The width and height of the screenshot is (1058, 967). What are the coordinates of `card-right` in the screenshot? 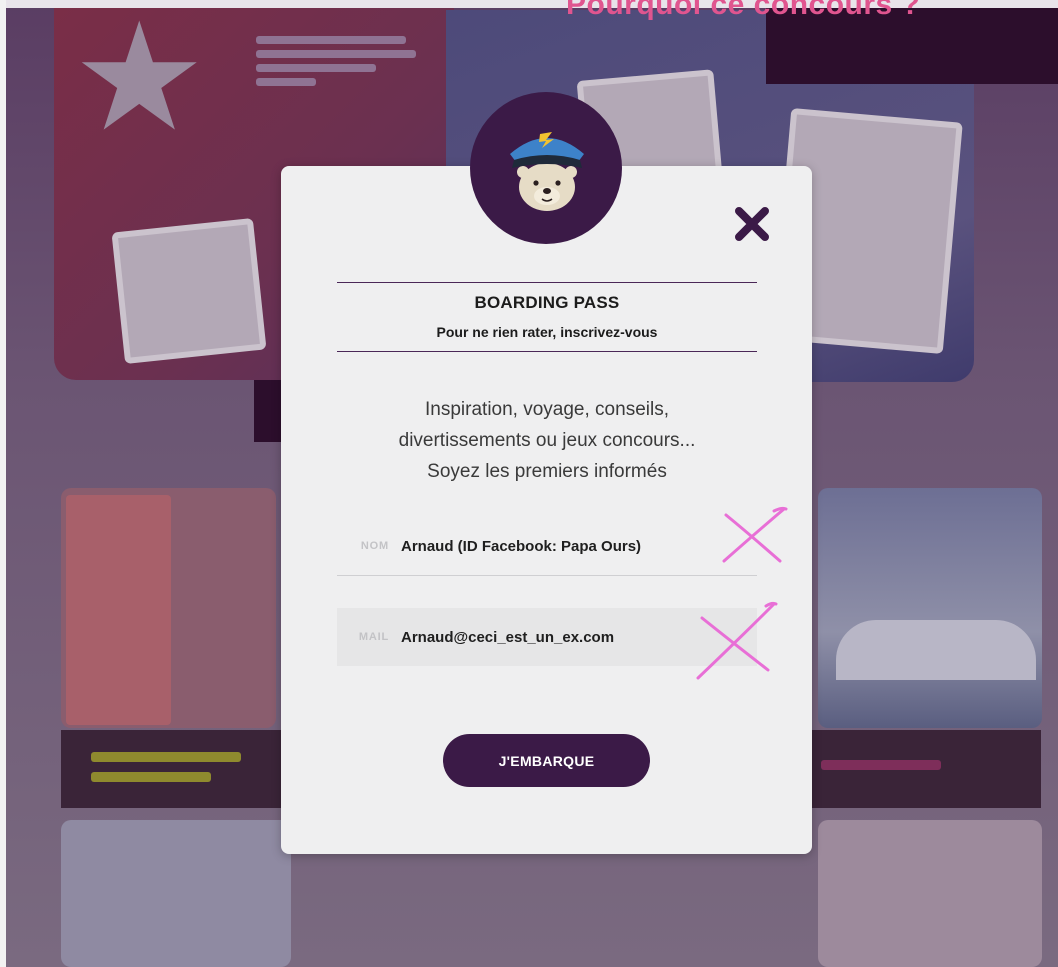 It's located at (930, 608).